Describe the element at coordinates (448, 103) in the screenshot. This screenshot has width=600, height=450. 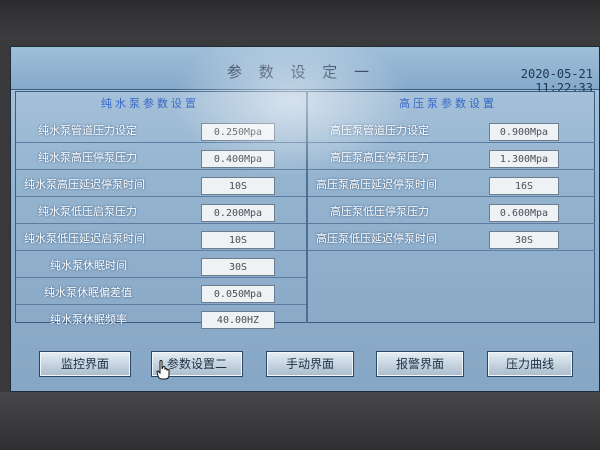
I see `right-section-heading: 高压泵参数设置` at that location.